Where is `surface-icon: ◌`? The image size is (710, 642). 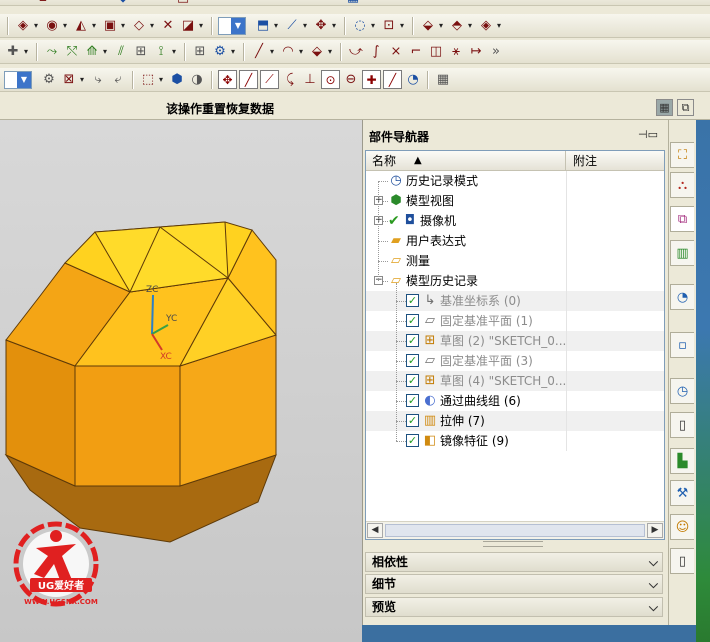
surface-icon: ◌ is located at coordinates (360, 26).